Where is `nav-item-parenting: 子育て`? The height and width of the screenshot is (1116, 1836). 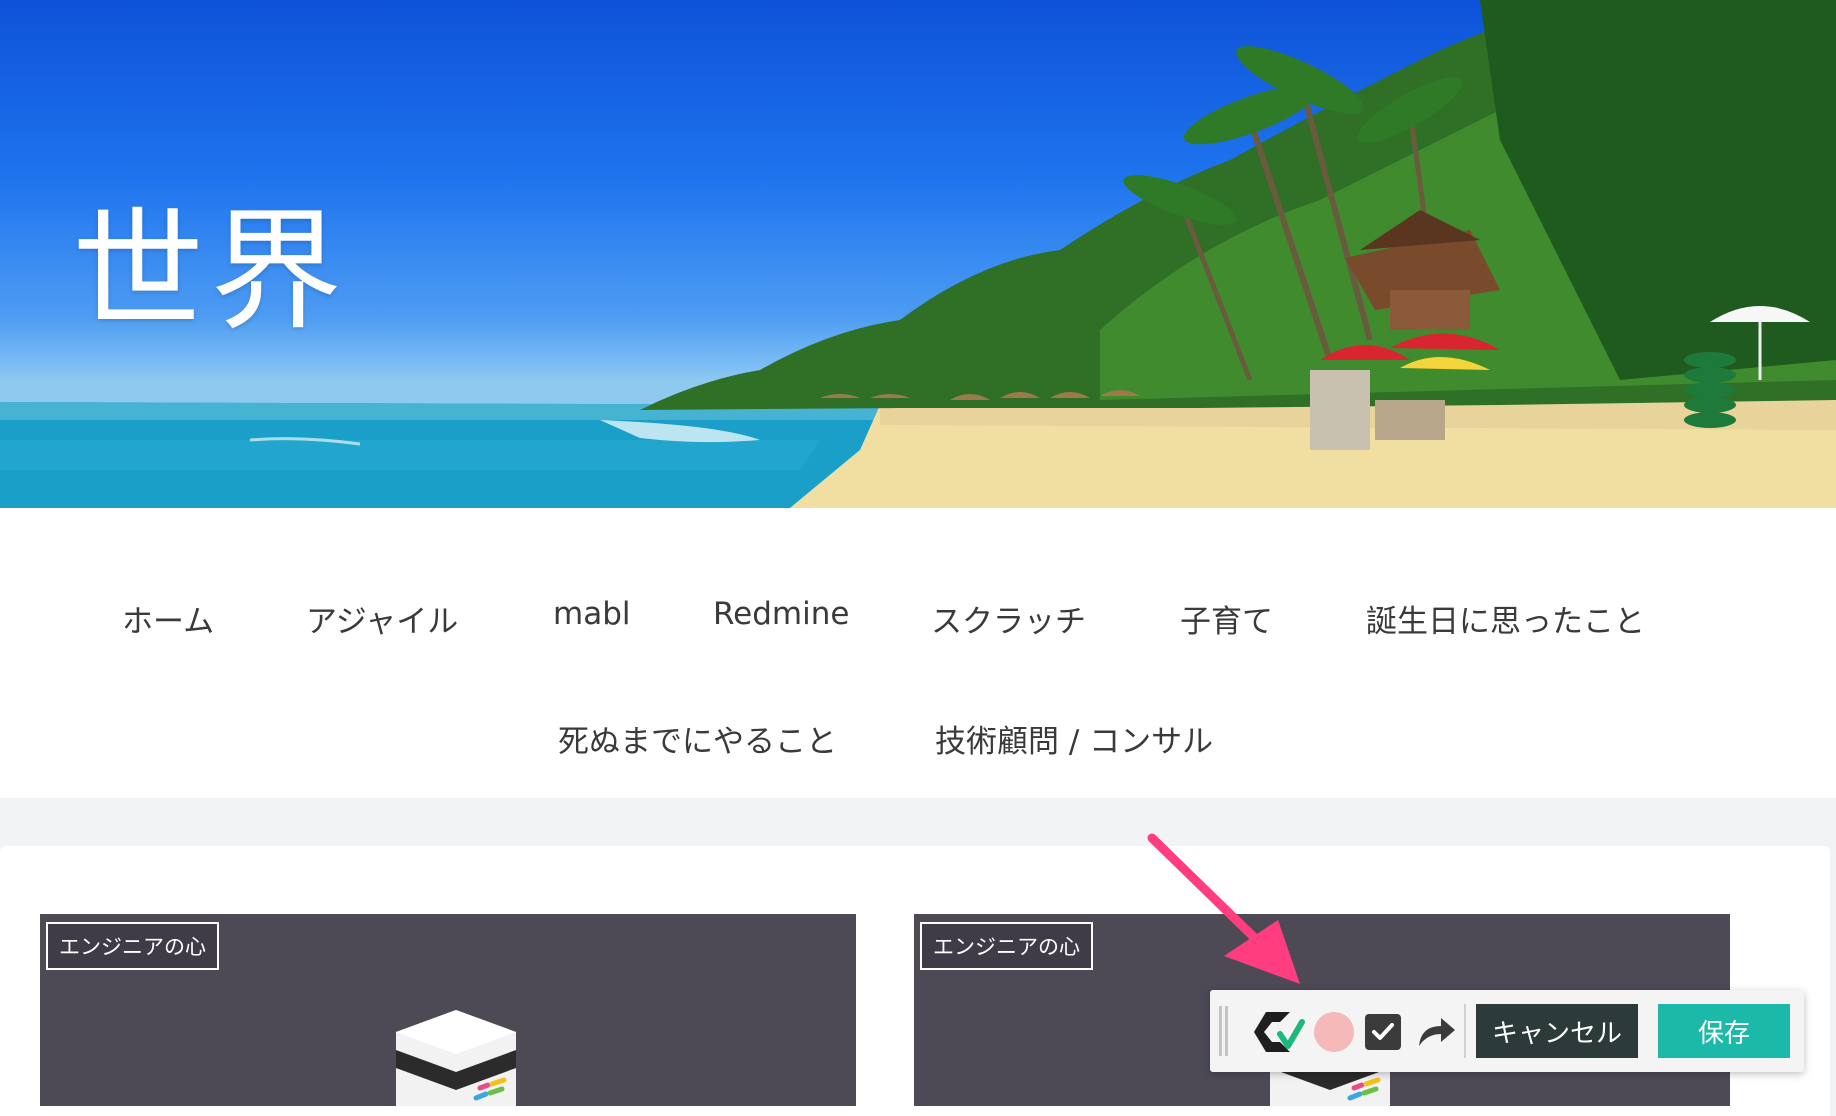 nav-item-parenting: 子育て is located at coordinates (1226, 618).